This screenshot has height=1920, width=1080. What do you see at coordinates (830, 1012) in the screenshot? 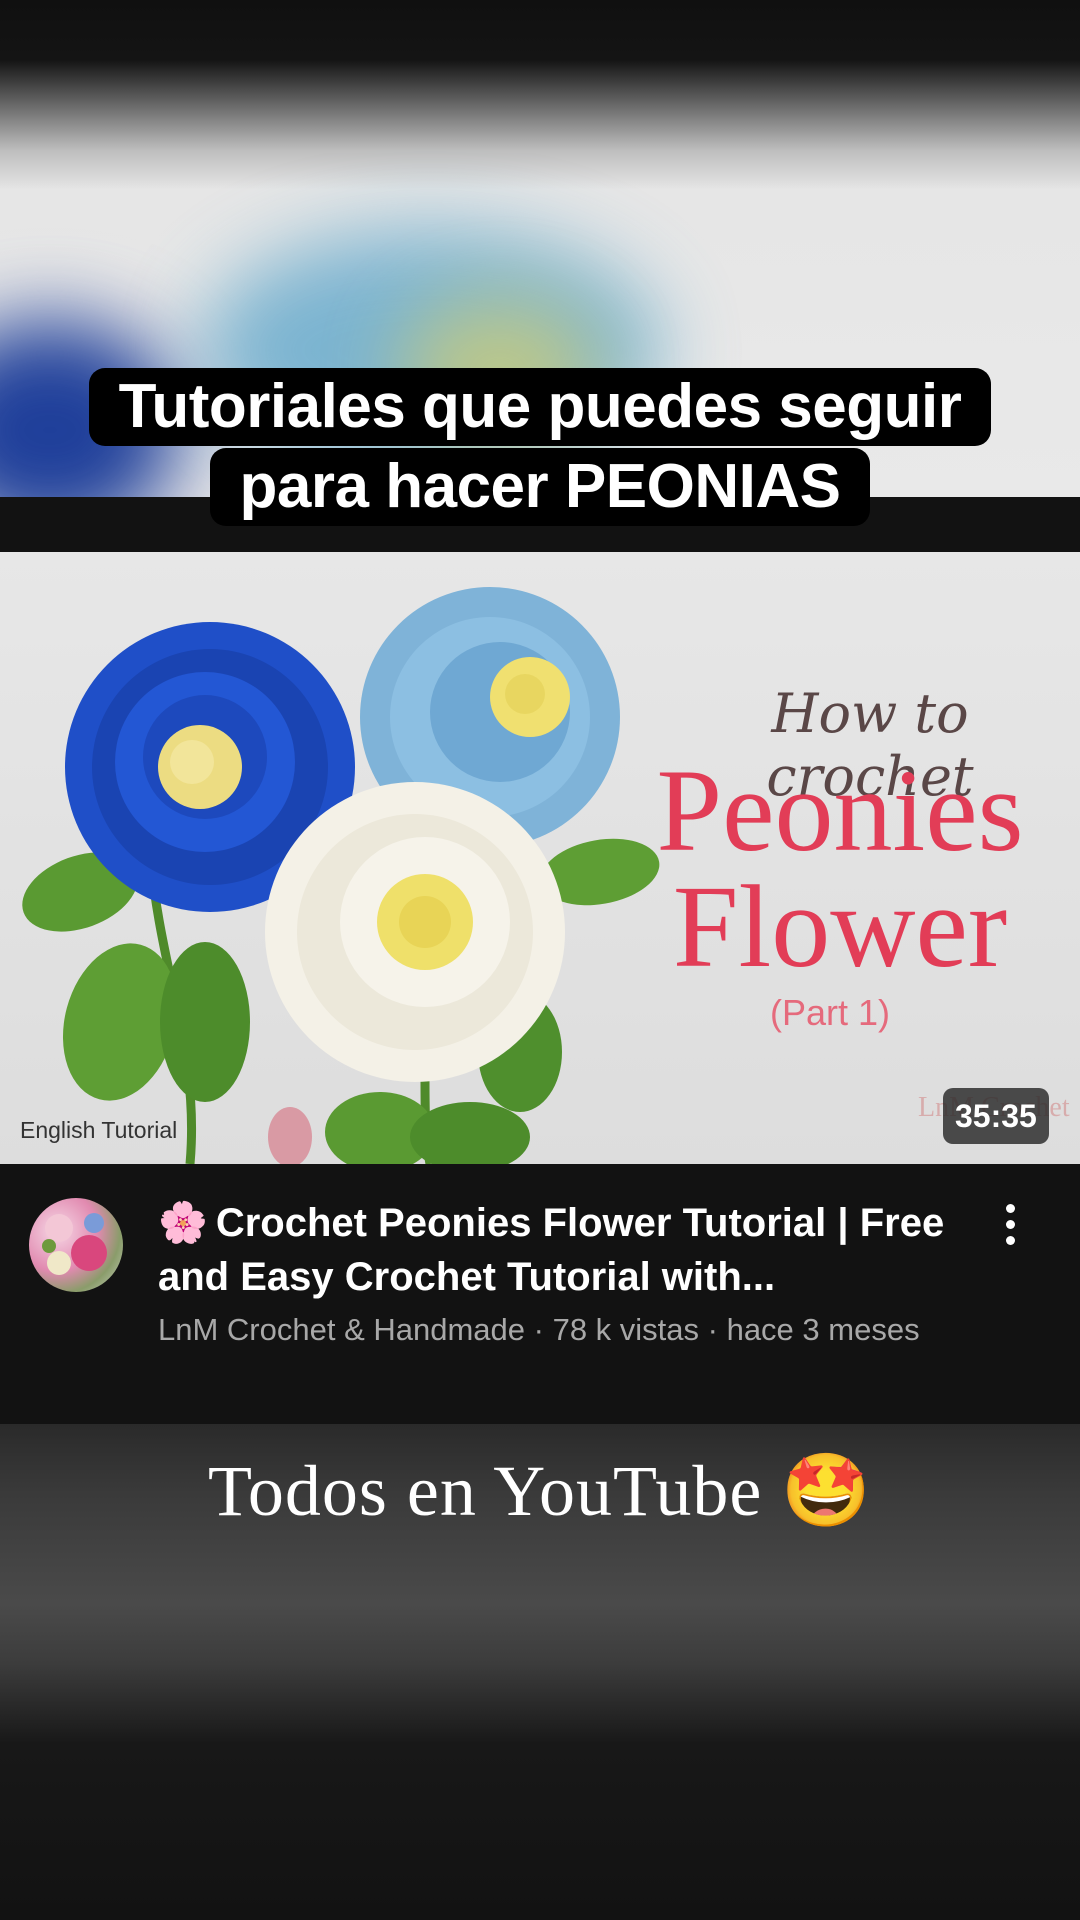
I see `thumbnail-part-label: (Part 1)` at bounding box center [830, 1012].